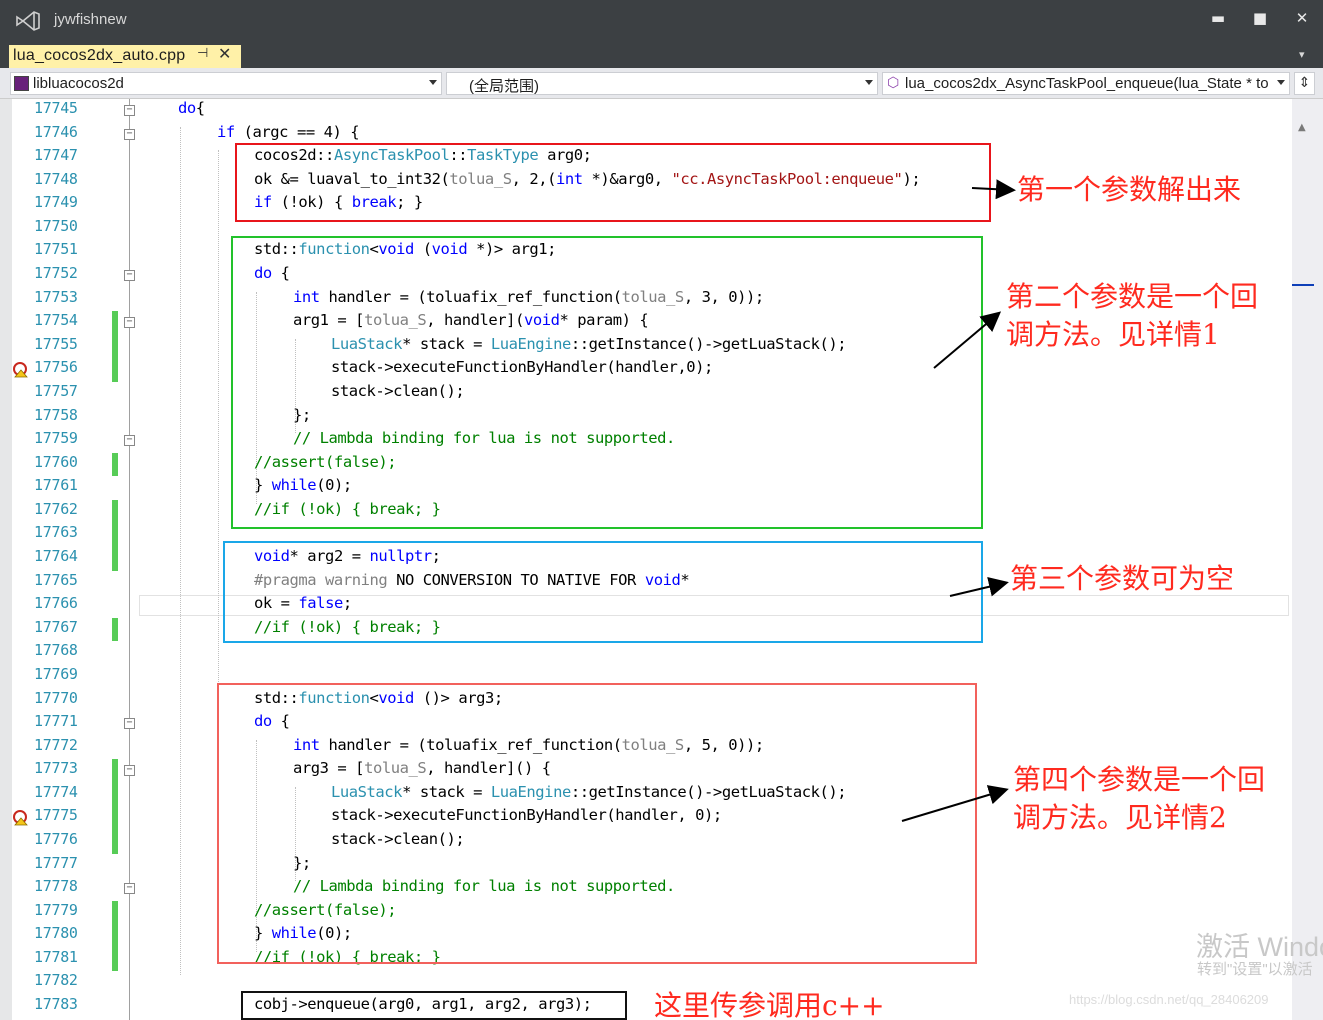 The width and height of the screenshot is (1323, 1020). I want to click on indent-guide, so click(180, 551).